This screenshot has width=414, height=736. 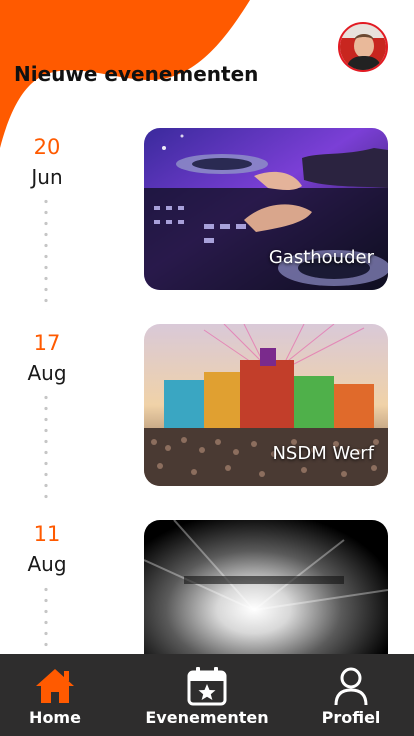 What do you see at coordinates (47, 177) in the screenshot?
I see `event-month: Jun` at bounding box center [47, 177].